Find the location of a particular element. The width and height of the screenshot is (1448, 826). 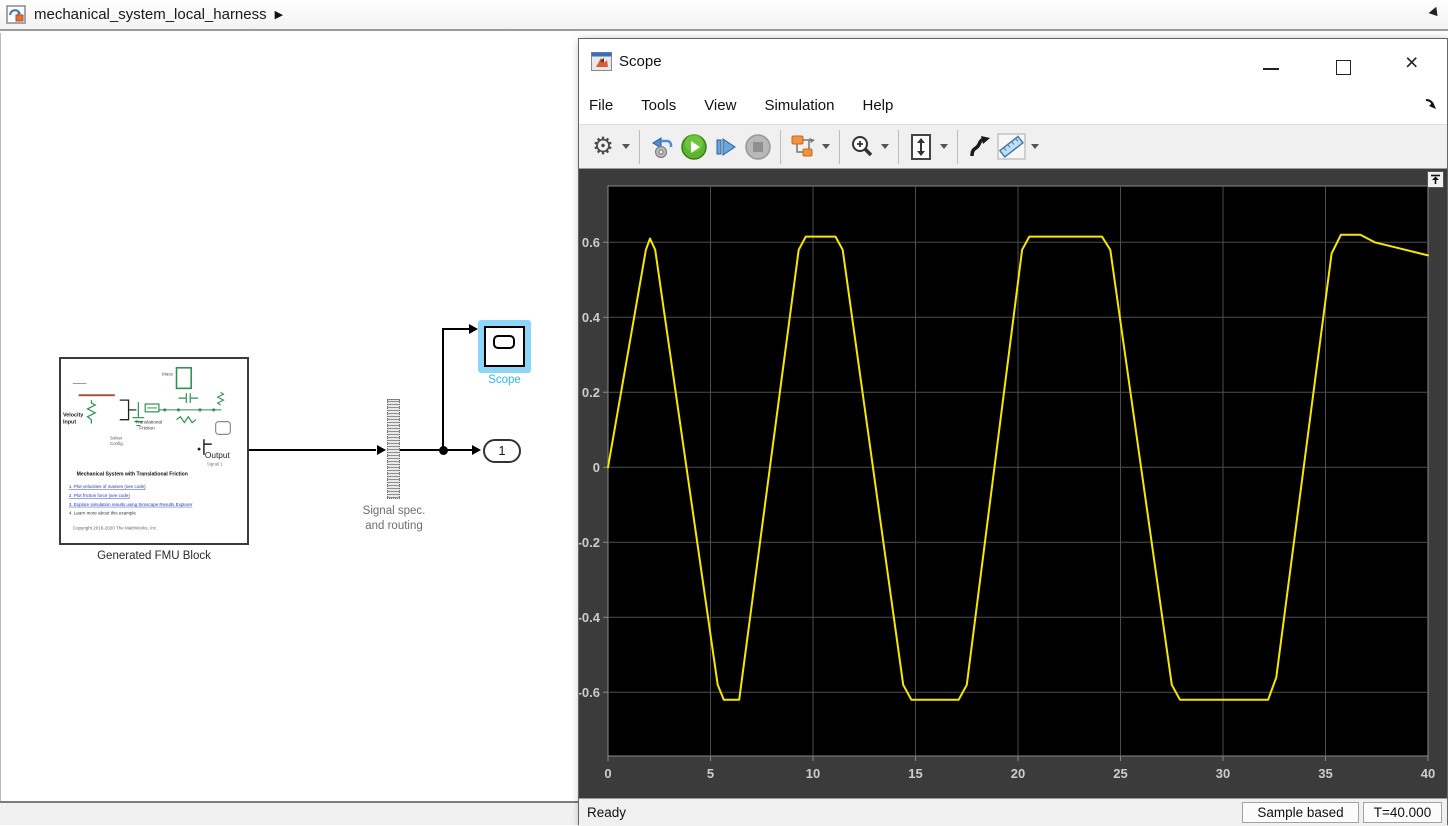

mass-symbol is located at coordinates (184, 378).